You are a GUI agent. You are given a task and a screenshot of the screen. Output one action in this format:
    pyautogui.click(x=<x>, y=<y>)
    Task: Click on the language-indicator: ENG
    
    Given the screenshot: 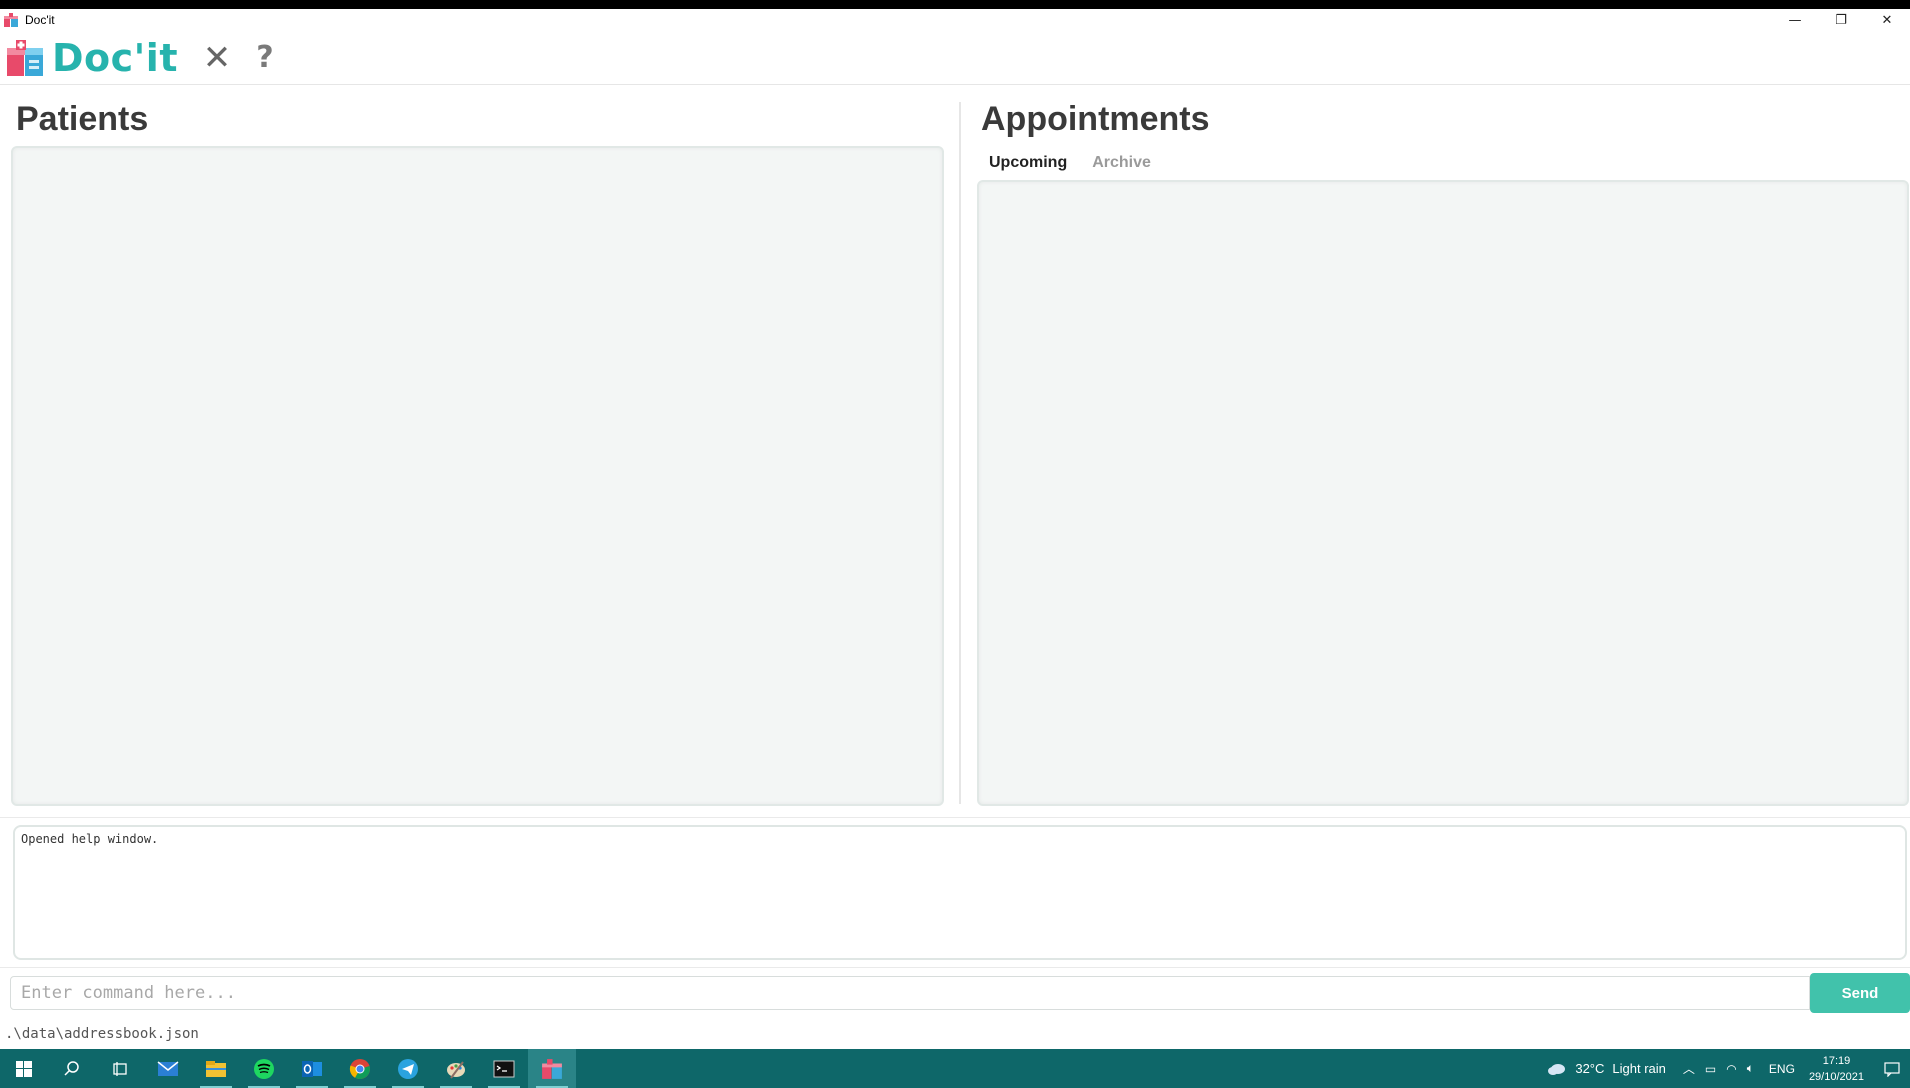 What is the action you would take?
    pyautogui.click(x=1782, y=1069)
    